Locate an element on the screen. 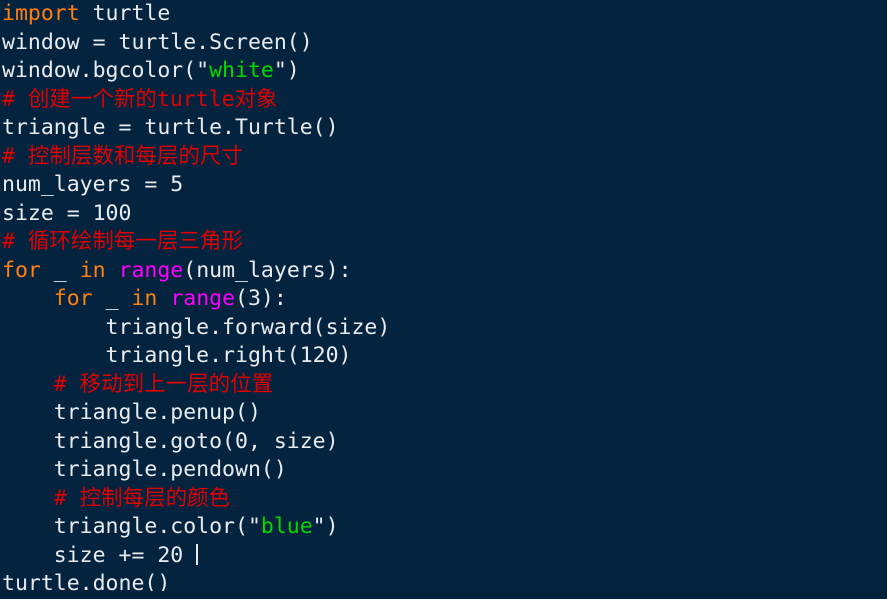 This screenshot has height=599, width=887. code-token: (3): is located at coordinates (261, 298).